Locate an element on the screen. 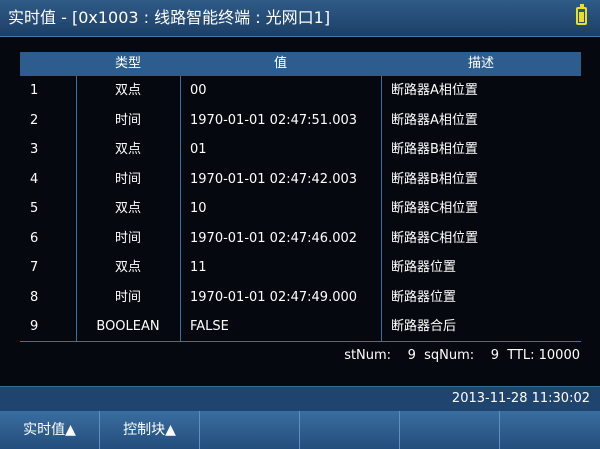  table-row: 5 双点 10 断路器C相位置 is located at coordinates (300, 209).